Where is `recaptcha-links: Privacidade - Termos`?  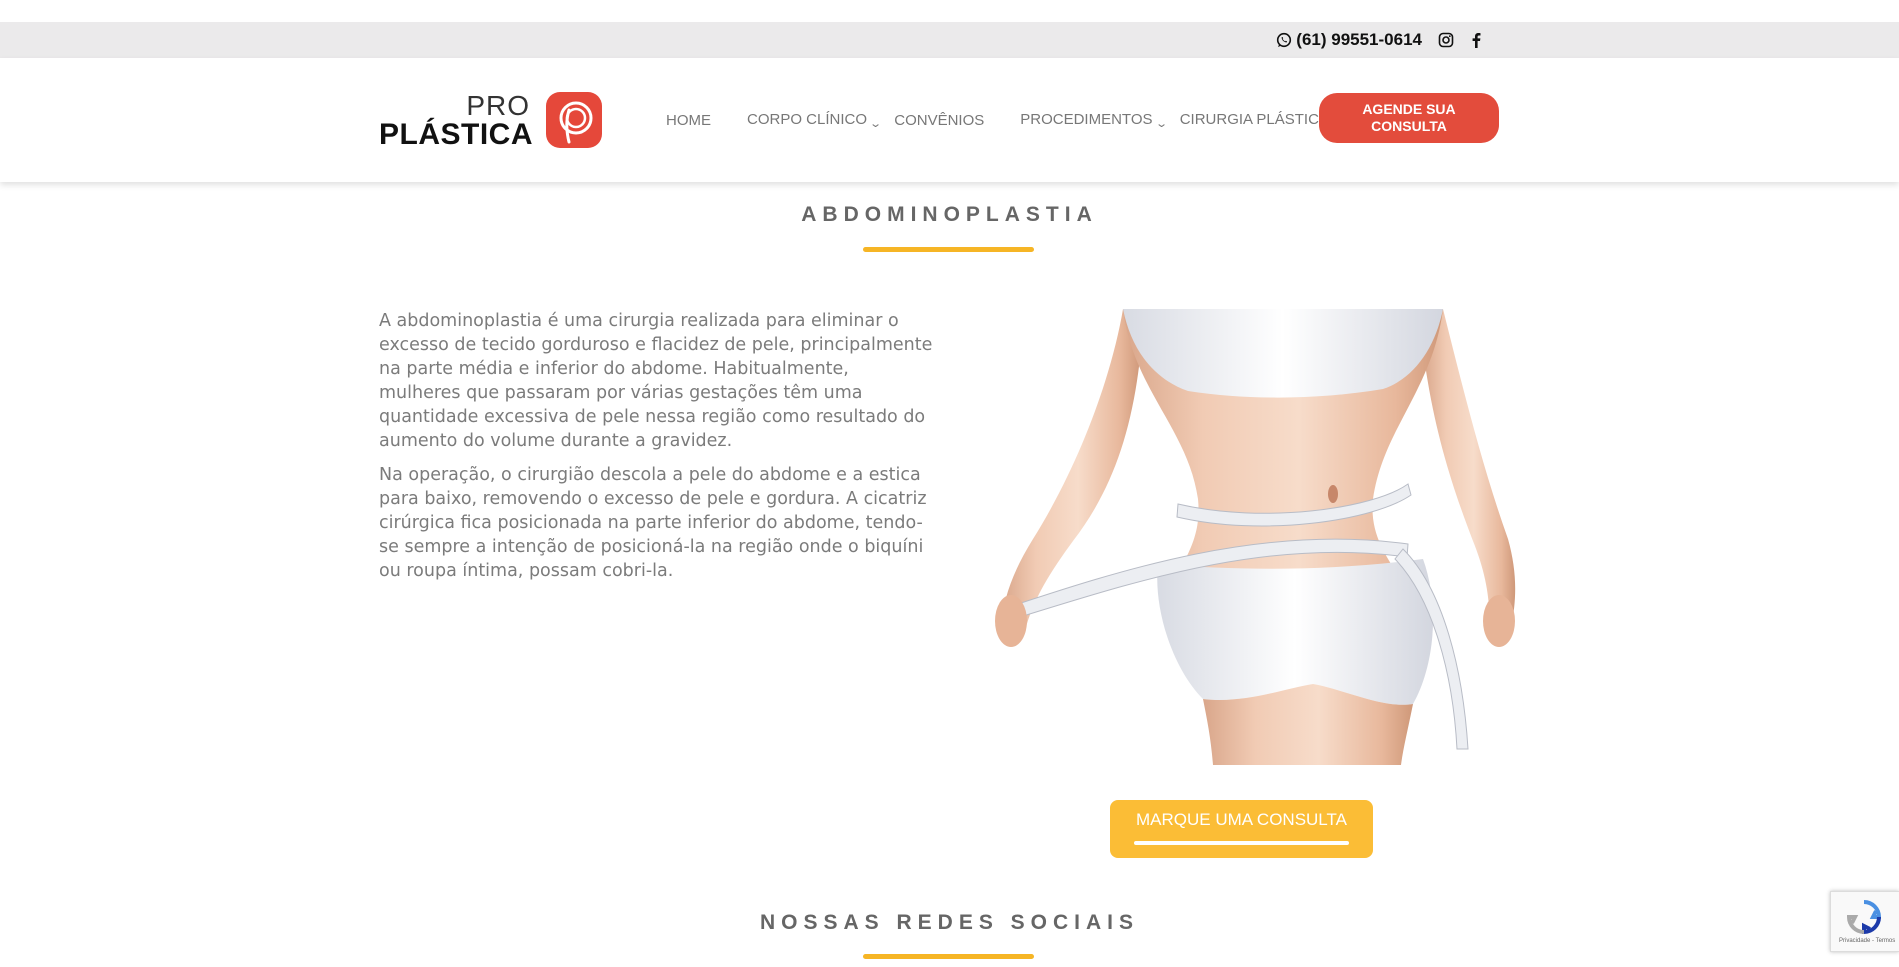 recaptcha-links: Privacidade - Termos is located at coordinates (1867, 941).